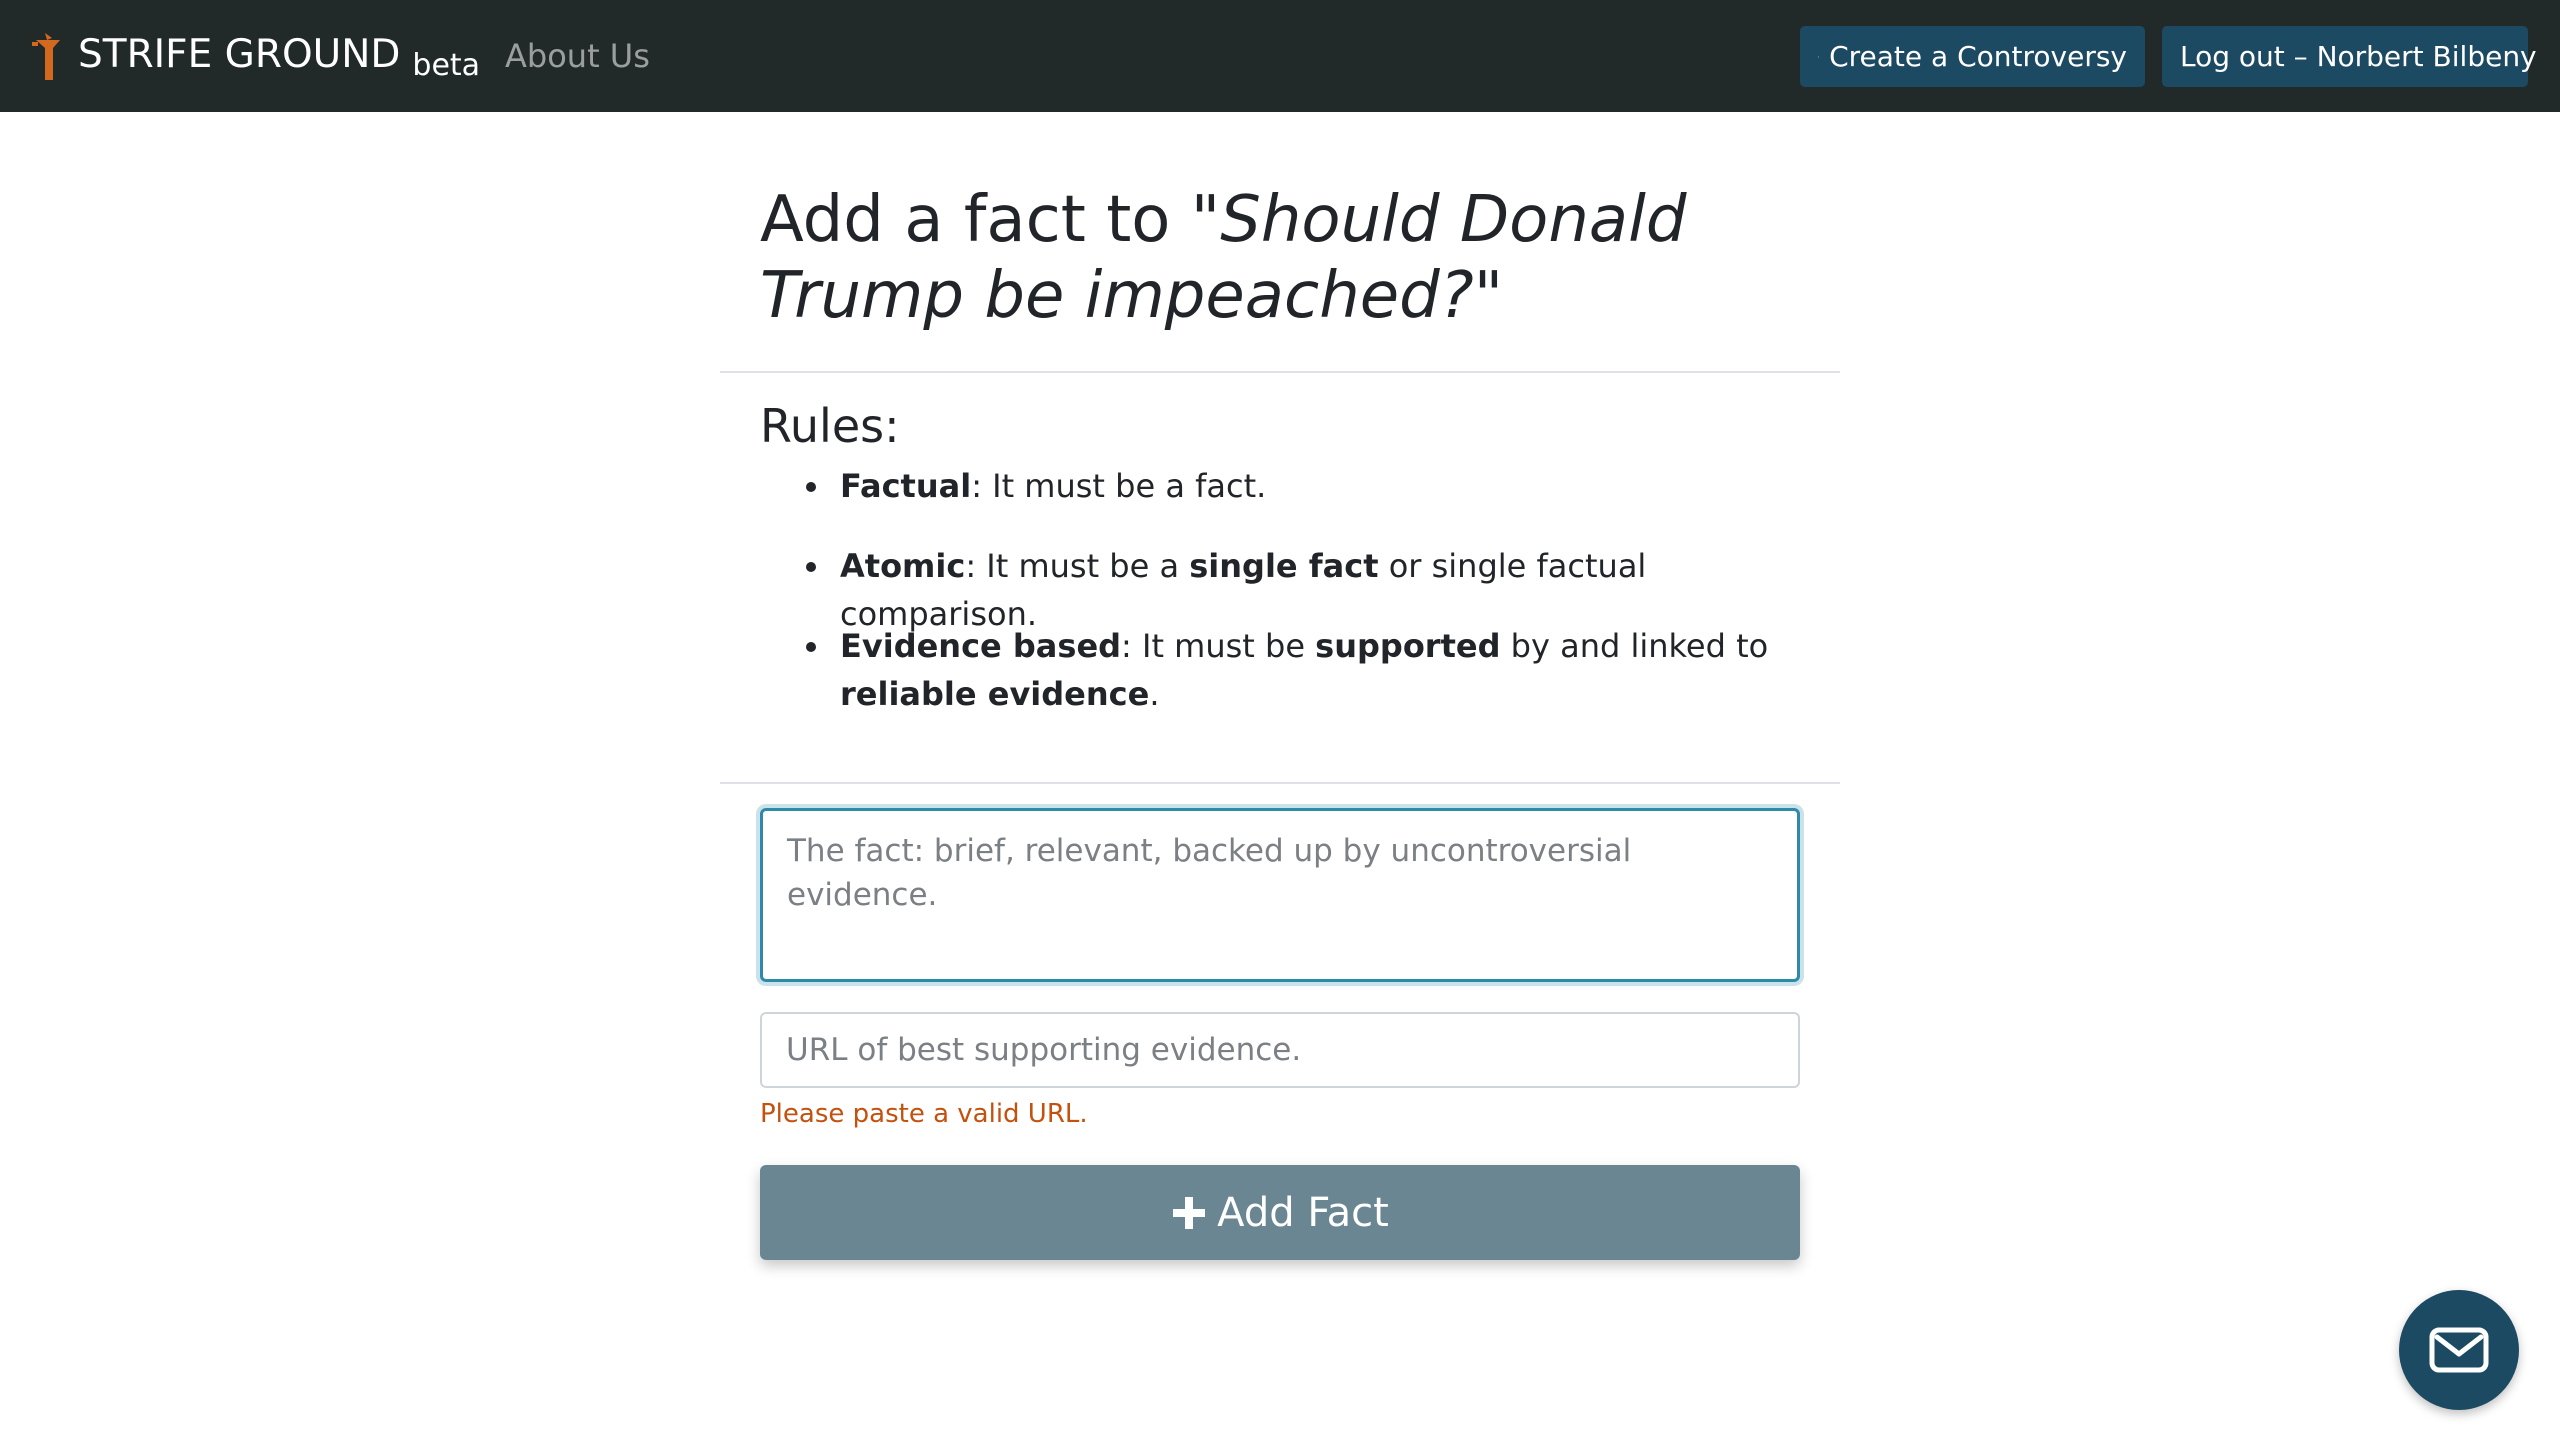 Image resolution: width=2560 pixels, height=1450 pixels. Describe the element at coordinates (975, 220) in the screenshot. I see `page-title-prefix: Add a fact to` at that location.